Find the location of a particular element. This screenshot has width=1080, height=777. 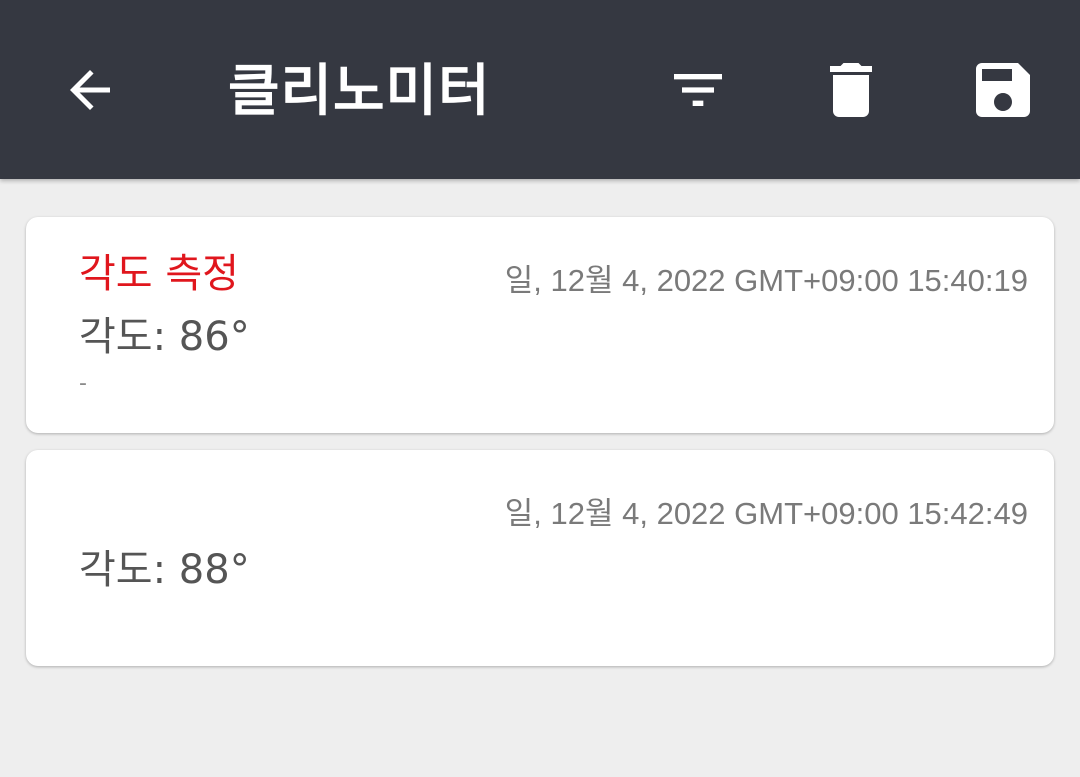

arrow-left-icon is located at coordinates (90, 90).